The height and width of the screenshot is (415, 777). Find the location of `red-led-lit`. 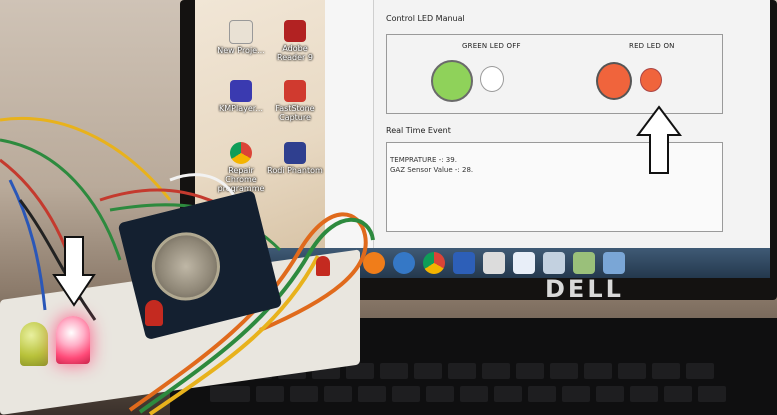

red-led-lit is located at coordinates (73, 340).